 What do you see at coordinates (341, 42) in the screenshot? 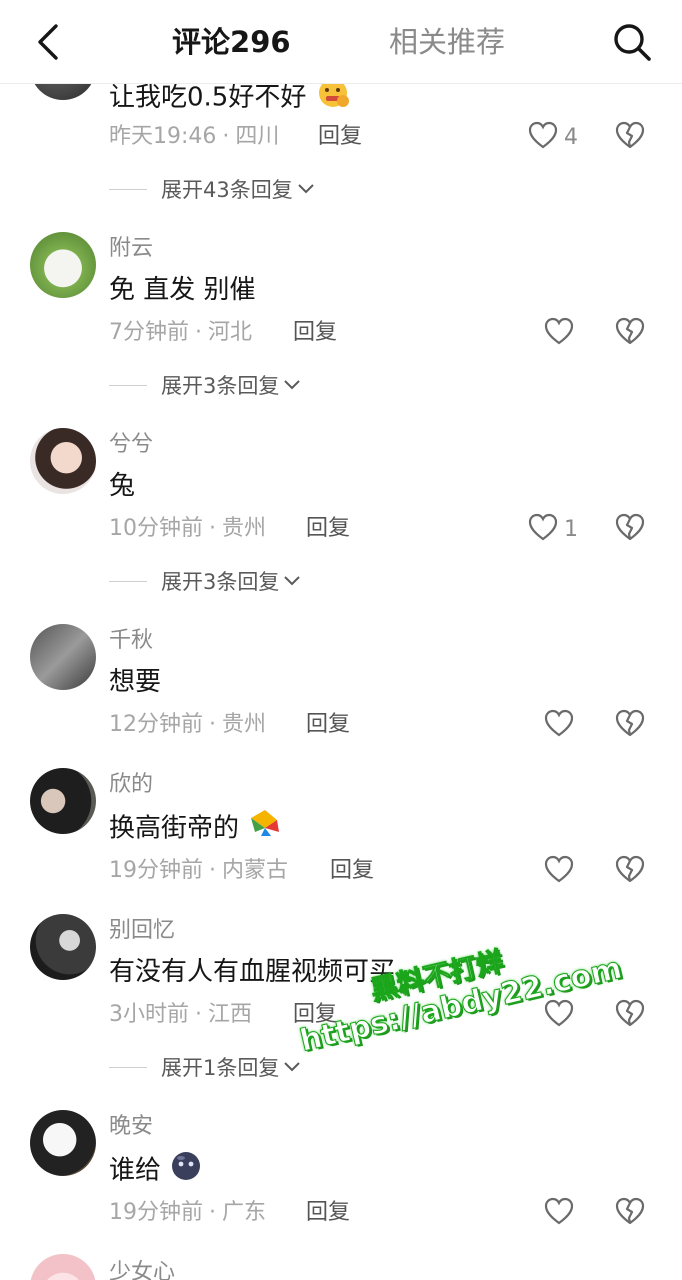
I see `top-bar: 评论296 相关推荐` at bounding box center [341, 42].